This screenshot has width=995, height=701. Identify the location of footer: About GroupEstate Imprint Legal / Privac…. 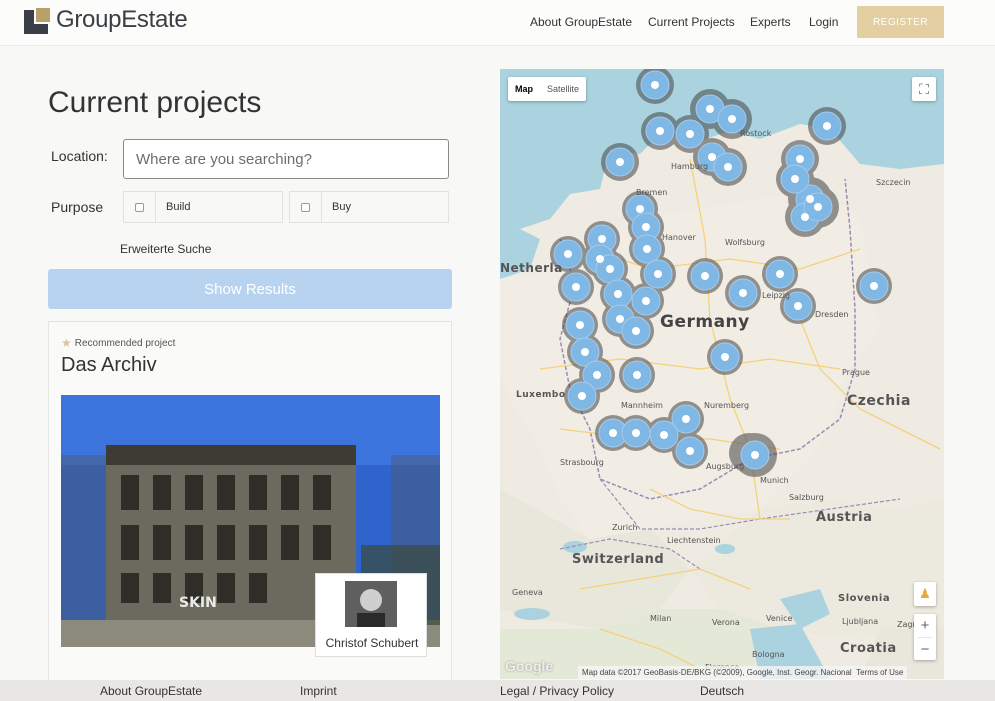
(497, 690).